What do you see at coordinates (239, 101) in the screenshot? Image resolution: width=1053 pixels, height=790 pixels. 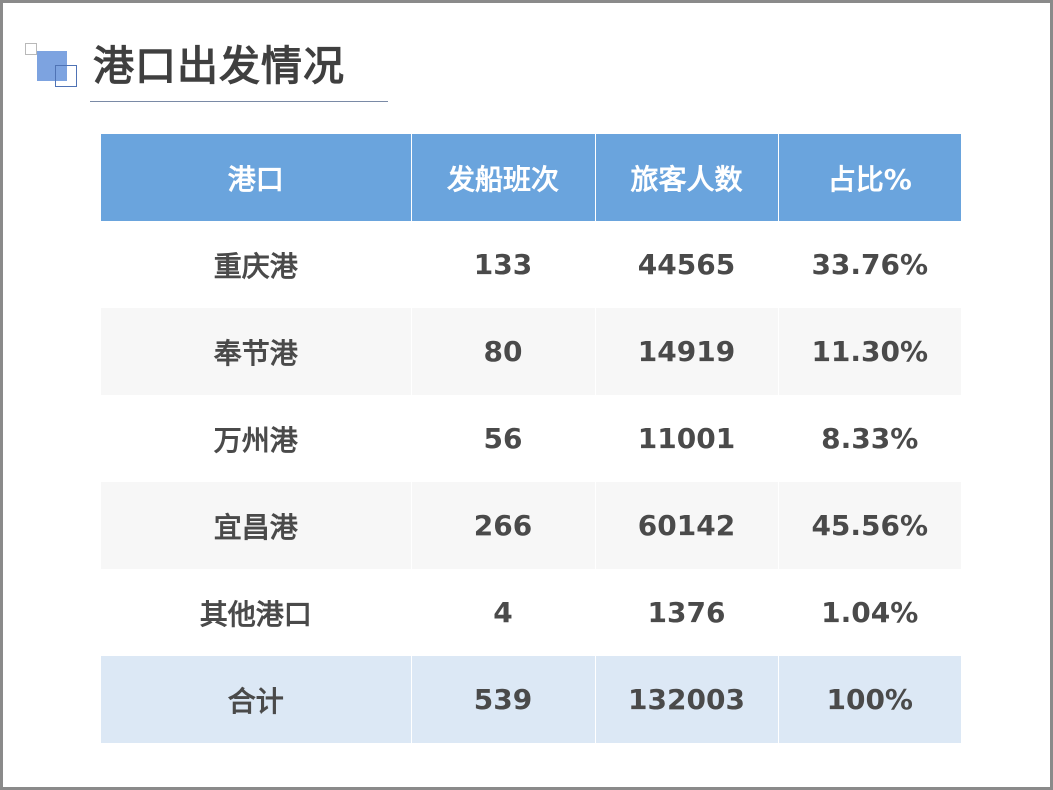 I see `title-underline` at bounding box center [239, 101].